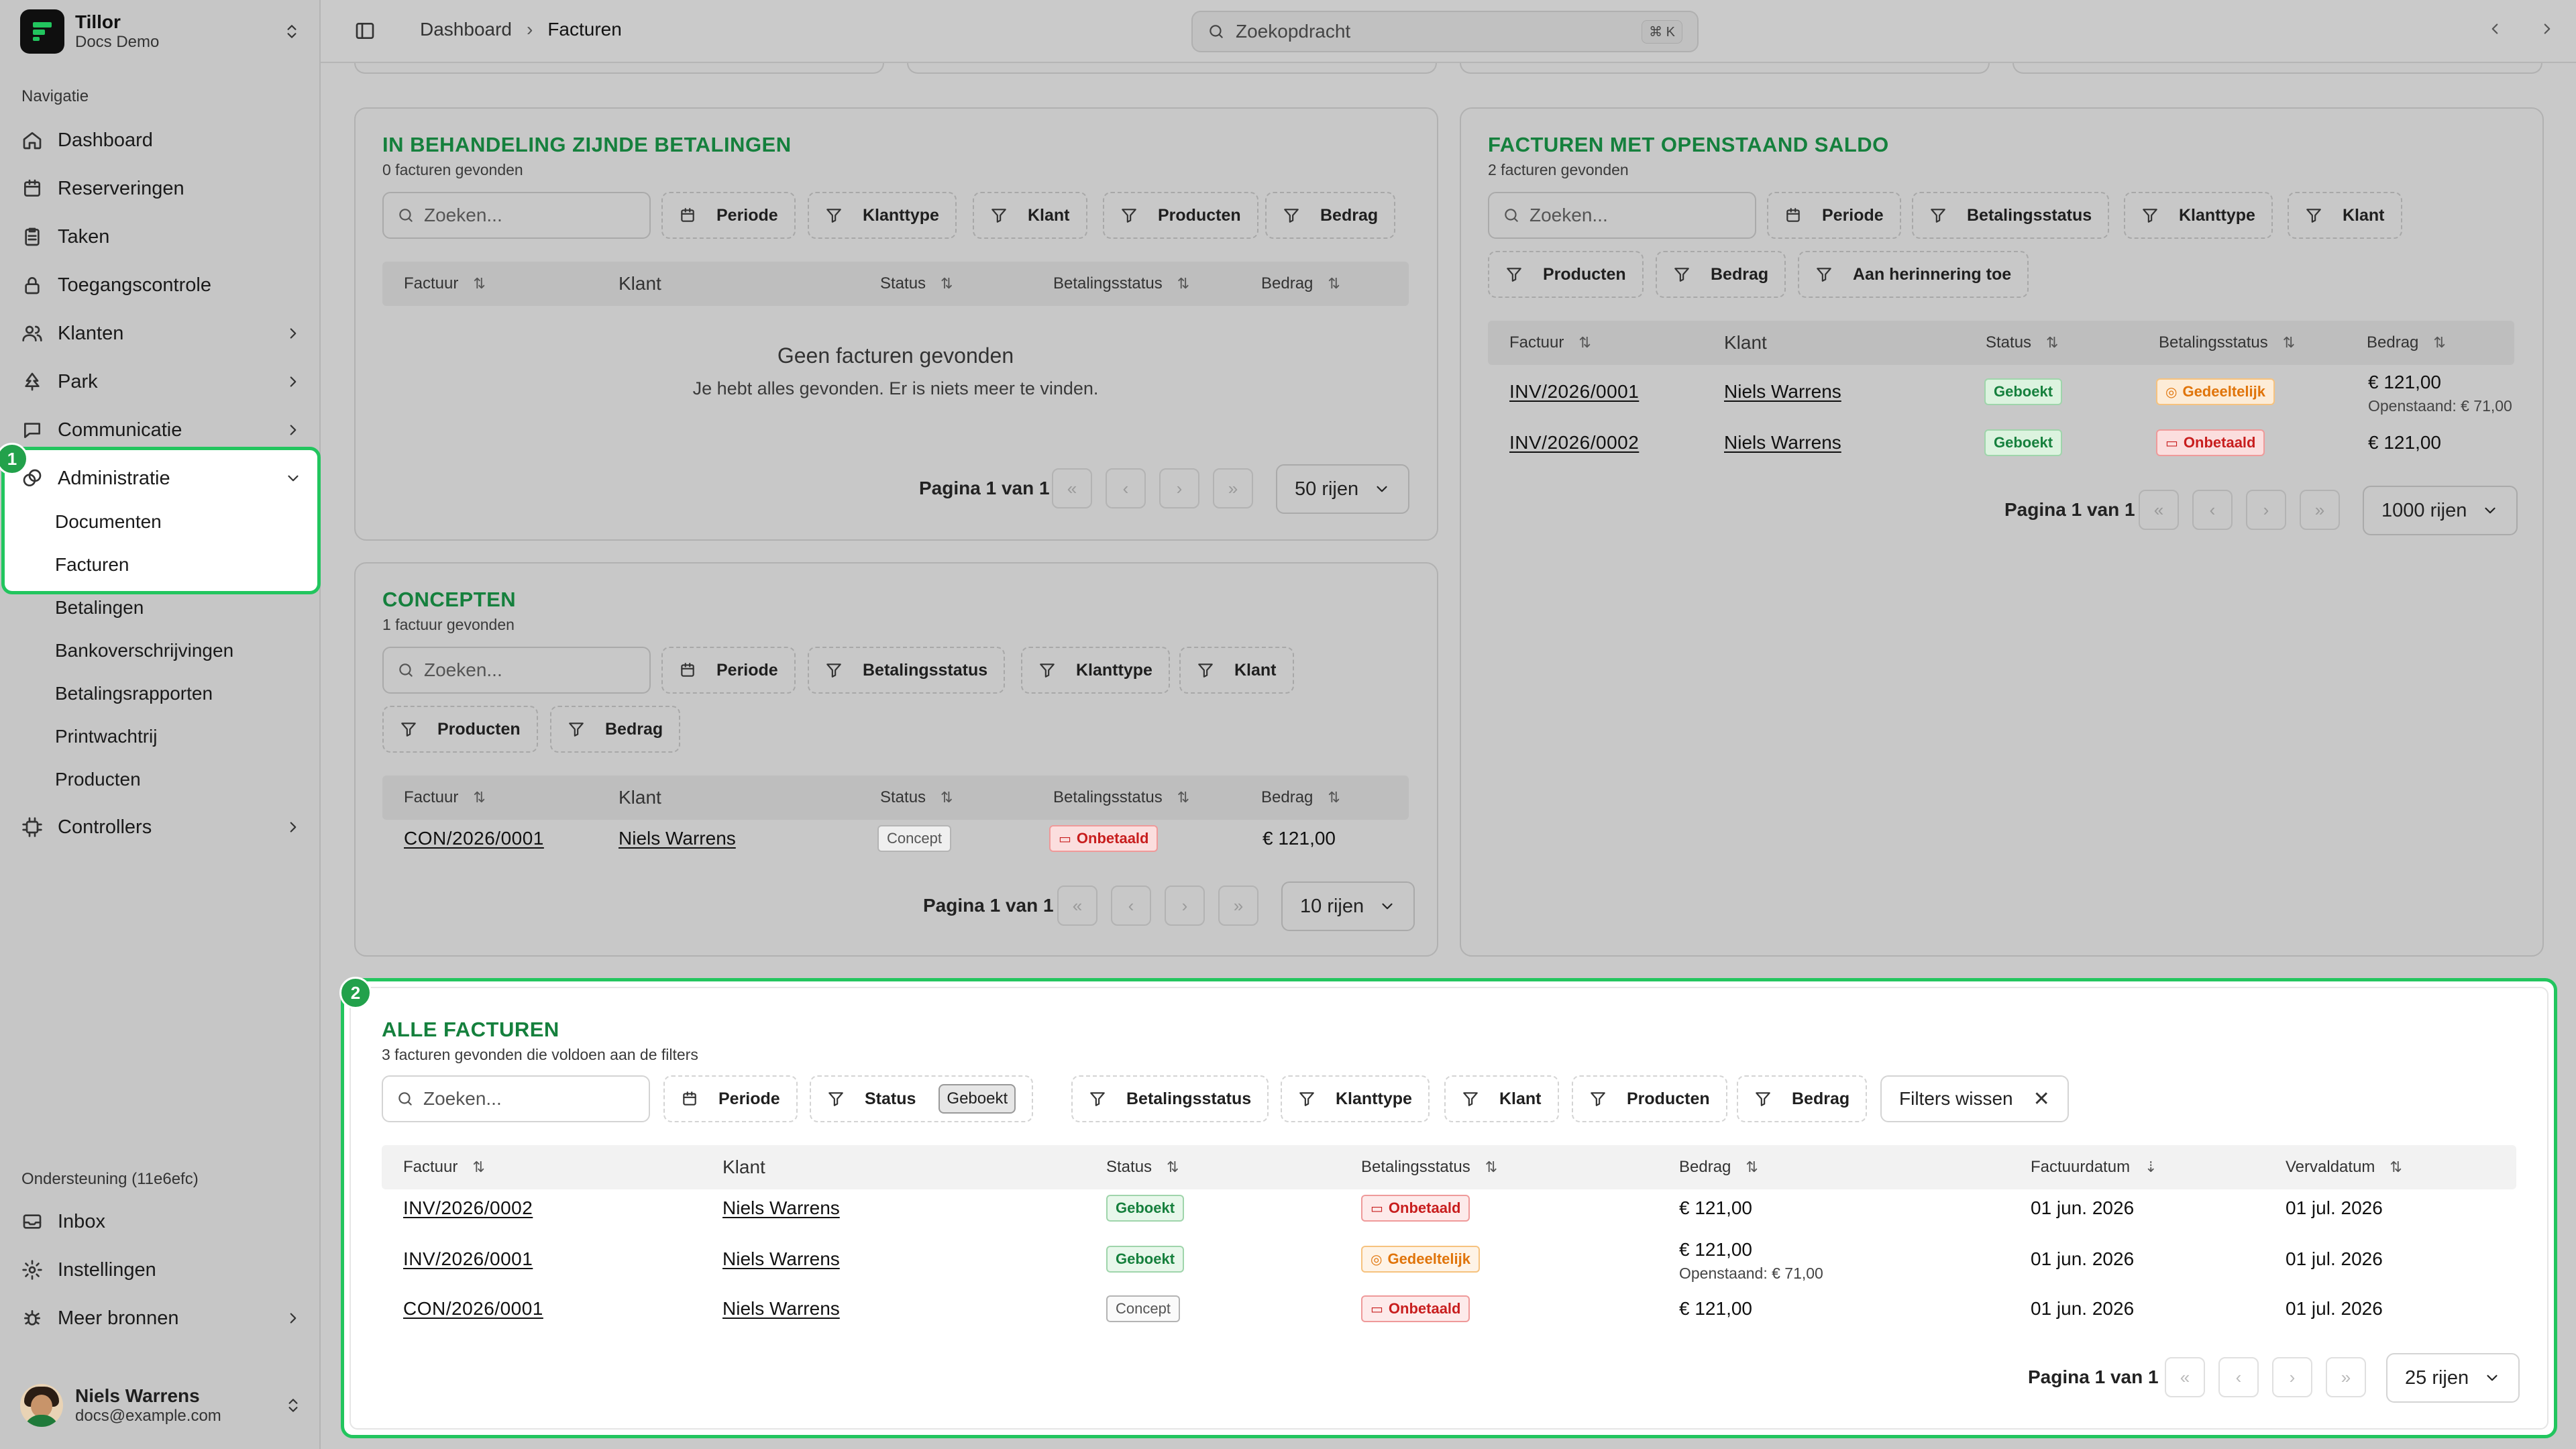  What do you see at coordinates (365, 31) in the screenshot?
I see `sidebar-toggle-icon` at bounding box center [365, 31].